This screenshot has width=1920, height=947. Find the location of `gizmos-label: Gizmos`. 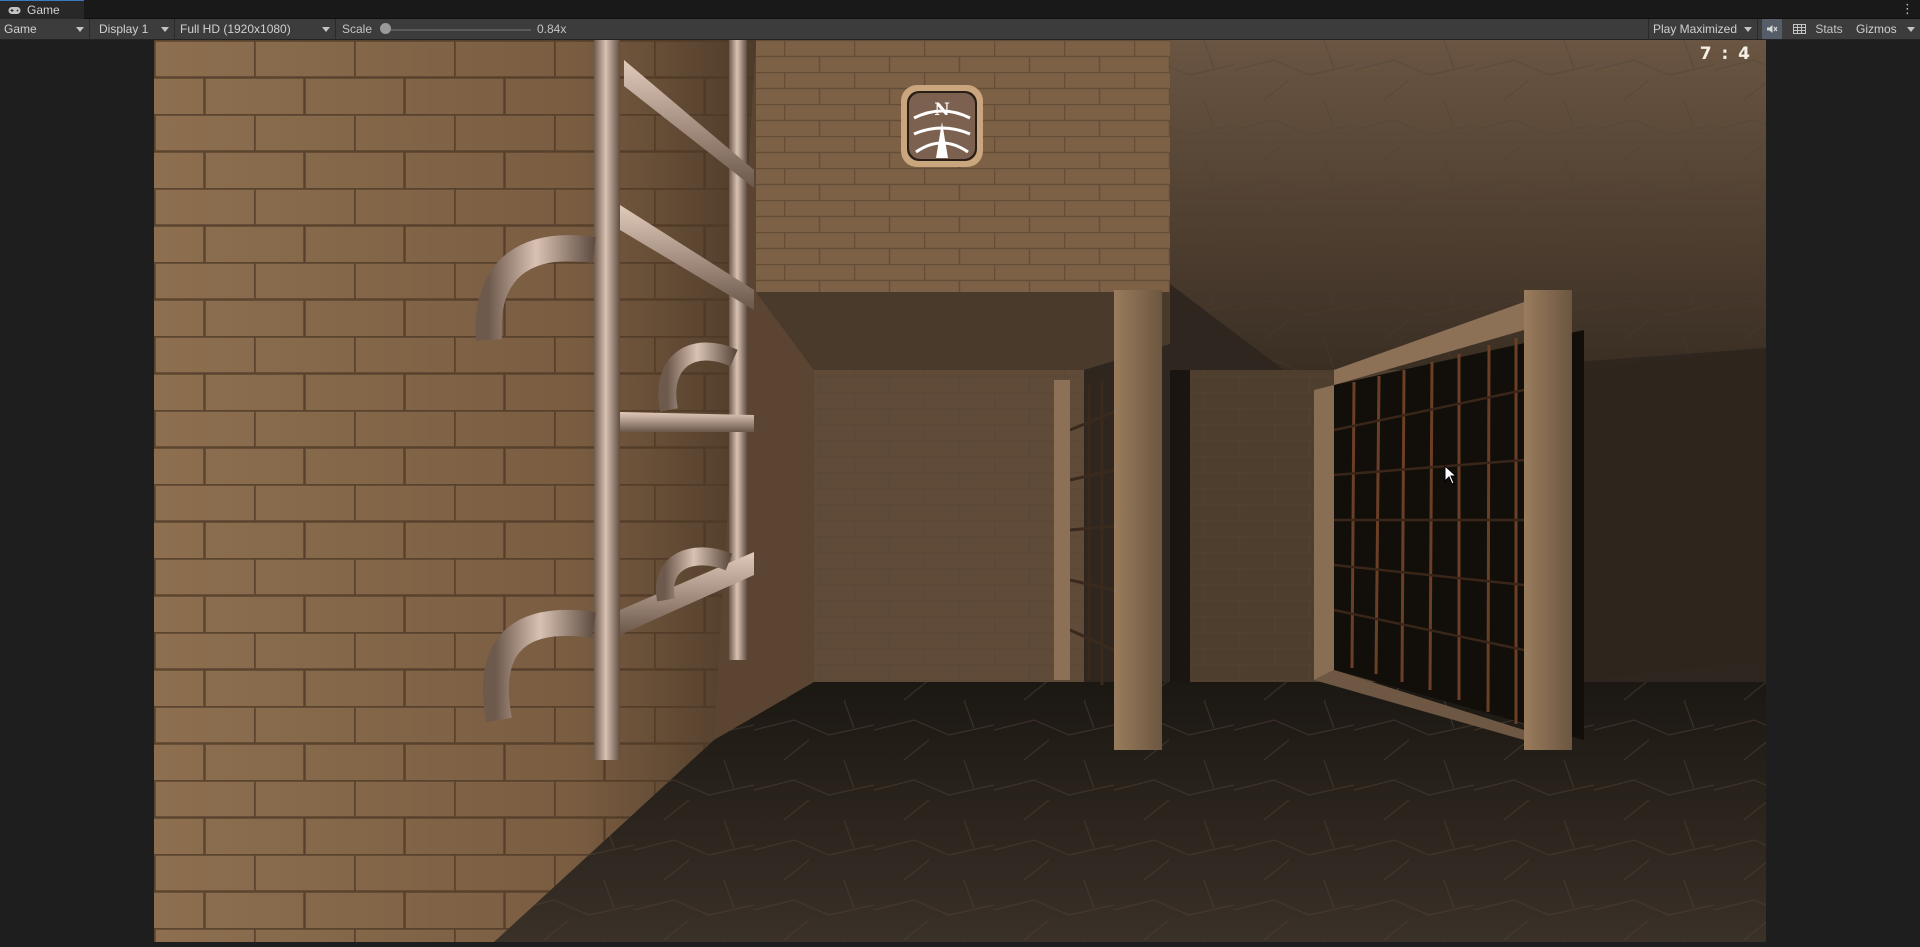

gizmos-label: Gizmos is located at coordinates (1876, 29).